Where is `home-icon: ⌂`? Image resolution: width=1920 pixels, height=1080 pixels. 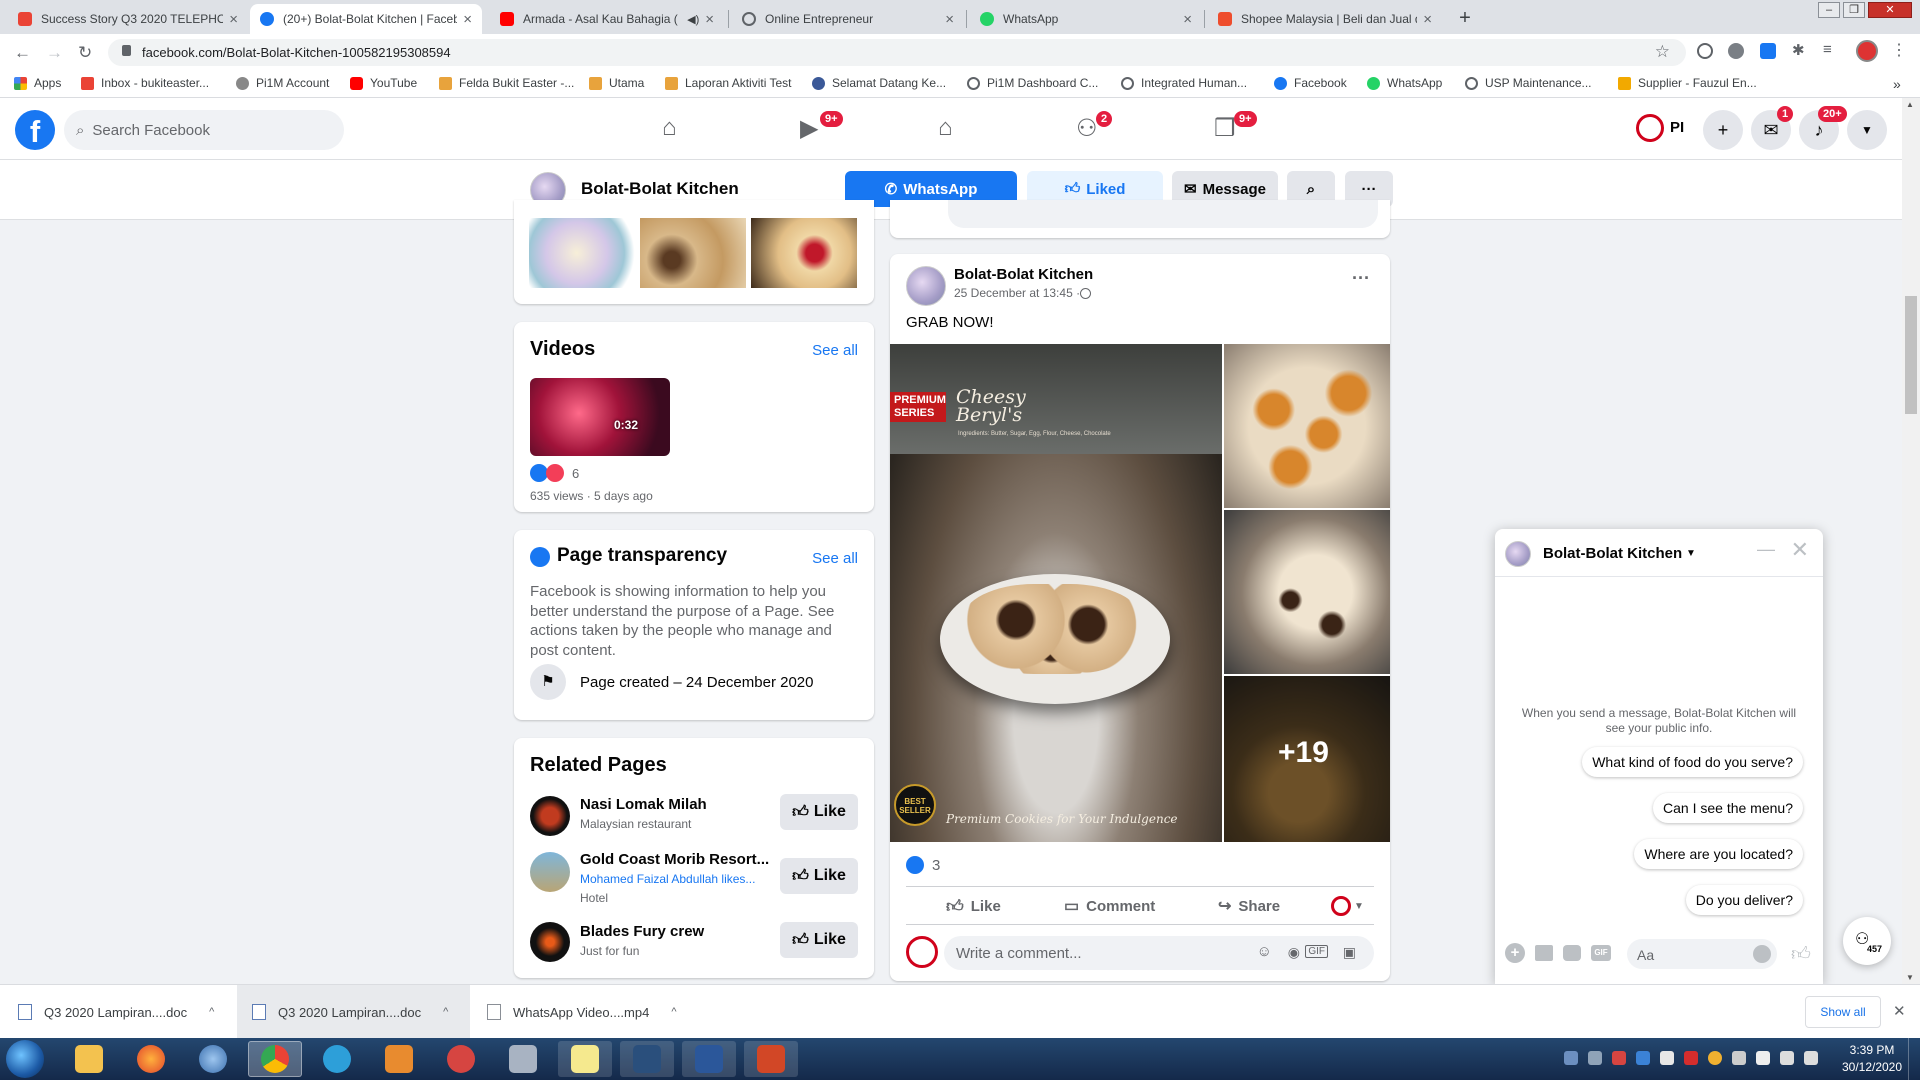
home-icon: ⌂ is located at coordinates (669, 128).